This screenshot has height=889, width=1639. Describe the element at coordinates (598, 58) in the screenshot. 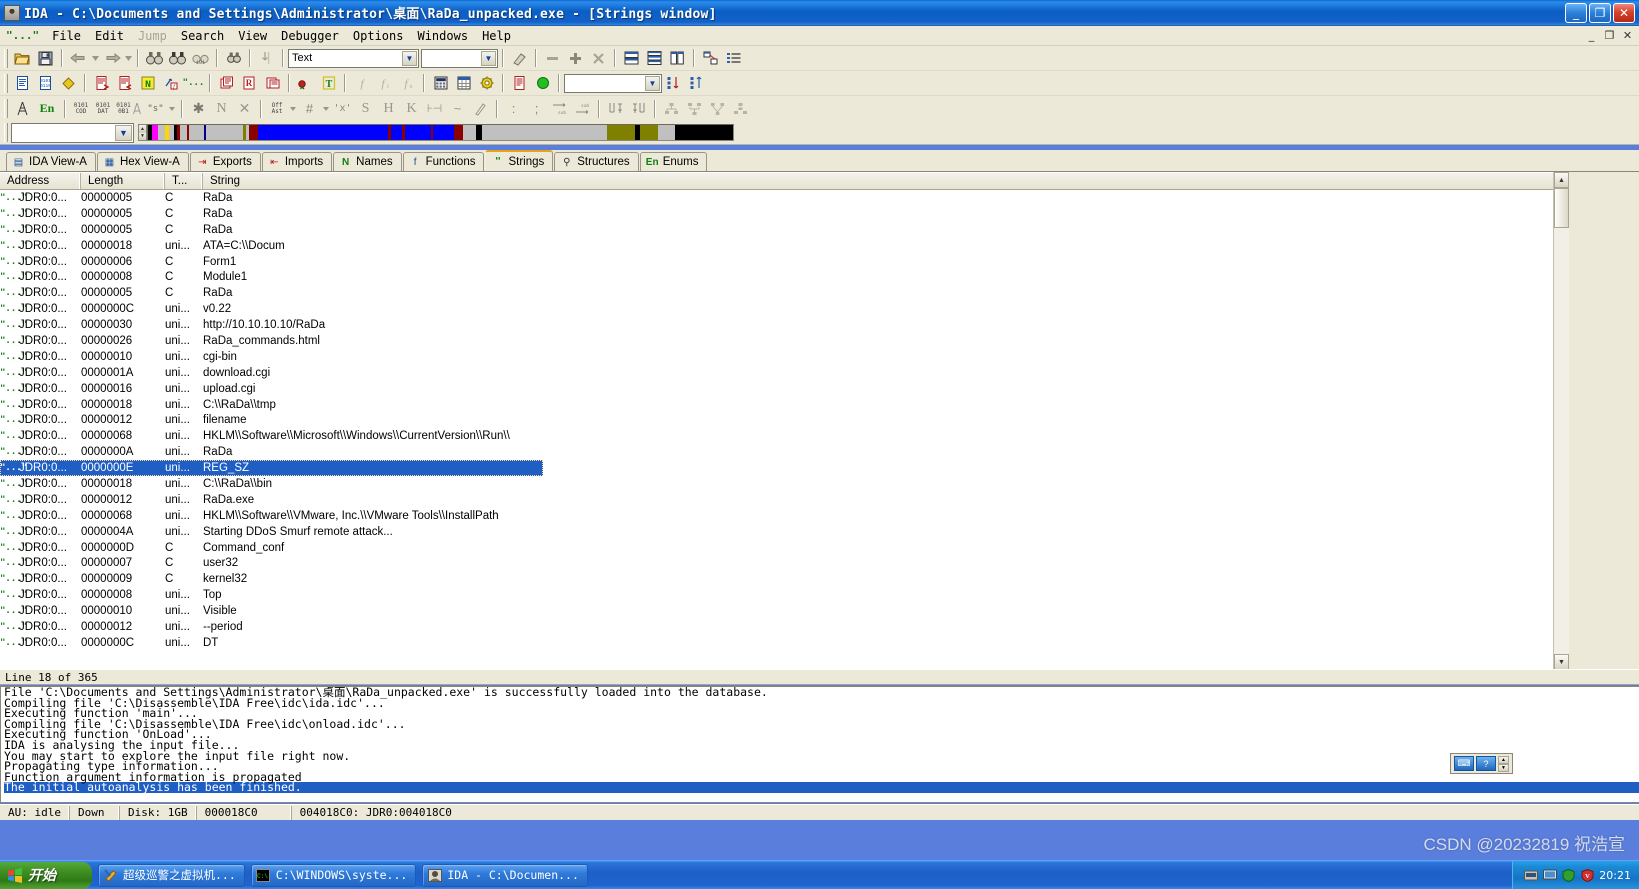

I see `delete-icon` at that location.